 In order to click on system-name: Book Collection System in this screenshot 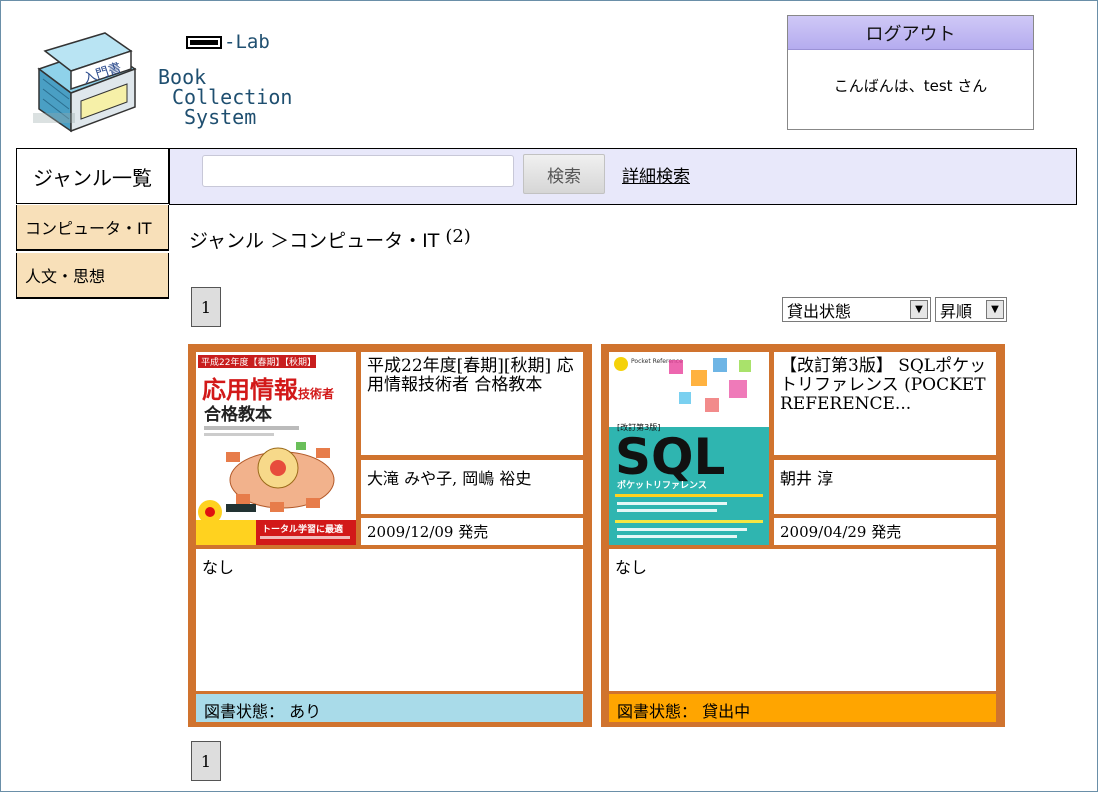, I will do `click(225, 97)`.